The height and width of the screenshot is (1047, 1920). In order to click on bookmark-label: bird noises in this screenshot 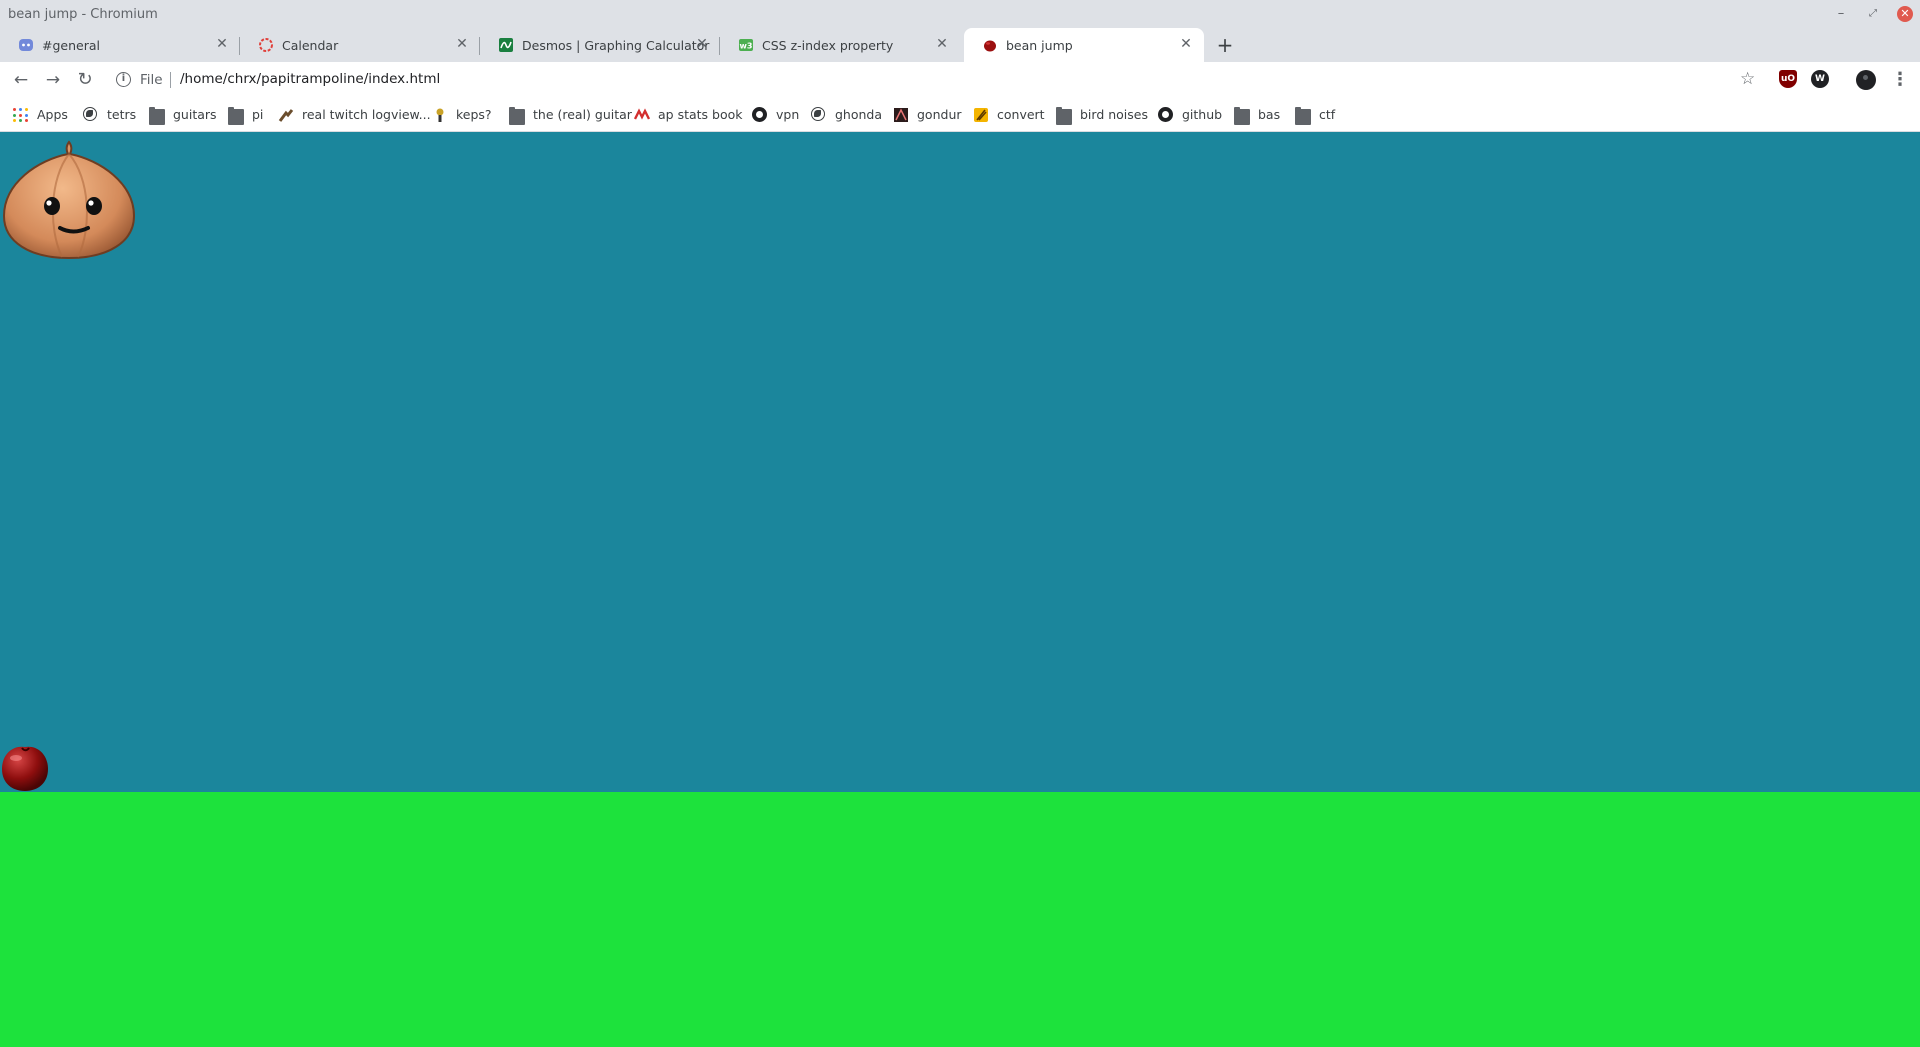, I will do `click(1114, 114)`.